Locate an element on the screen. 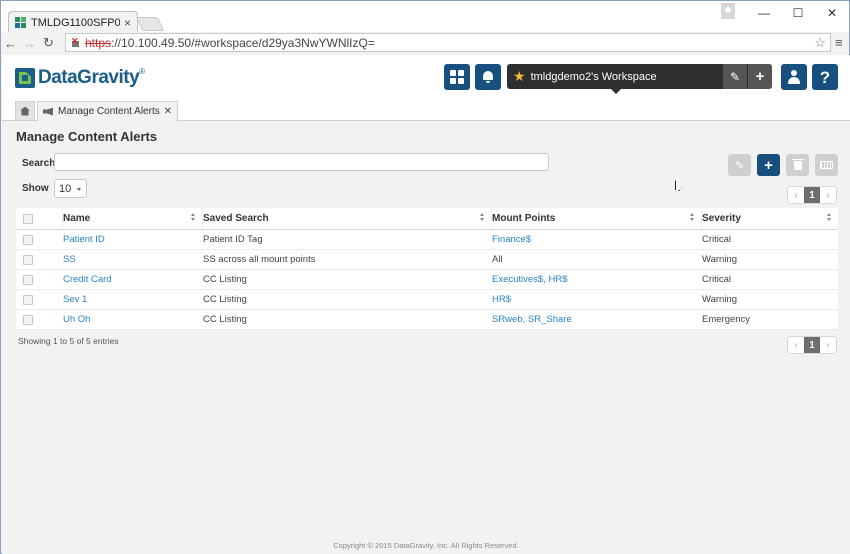 The width and height of the screenshot is (850, 554). search-label: Search is located at coordinates (39, 163).